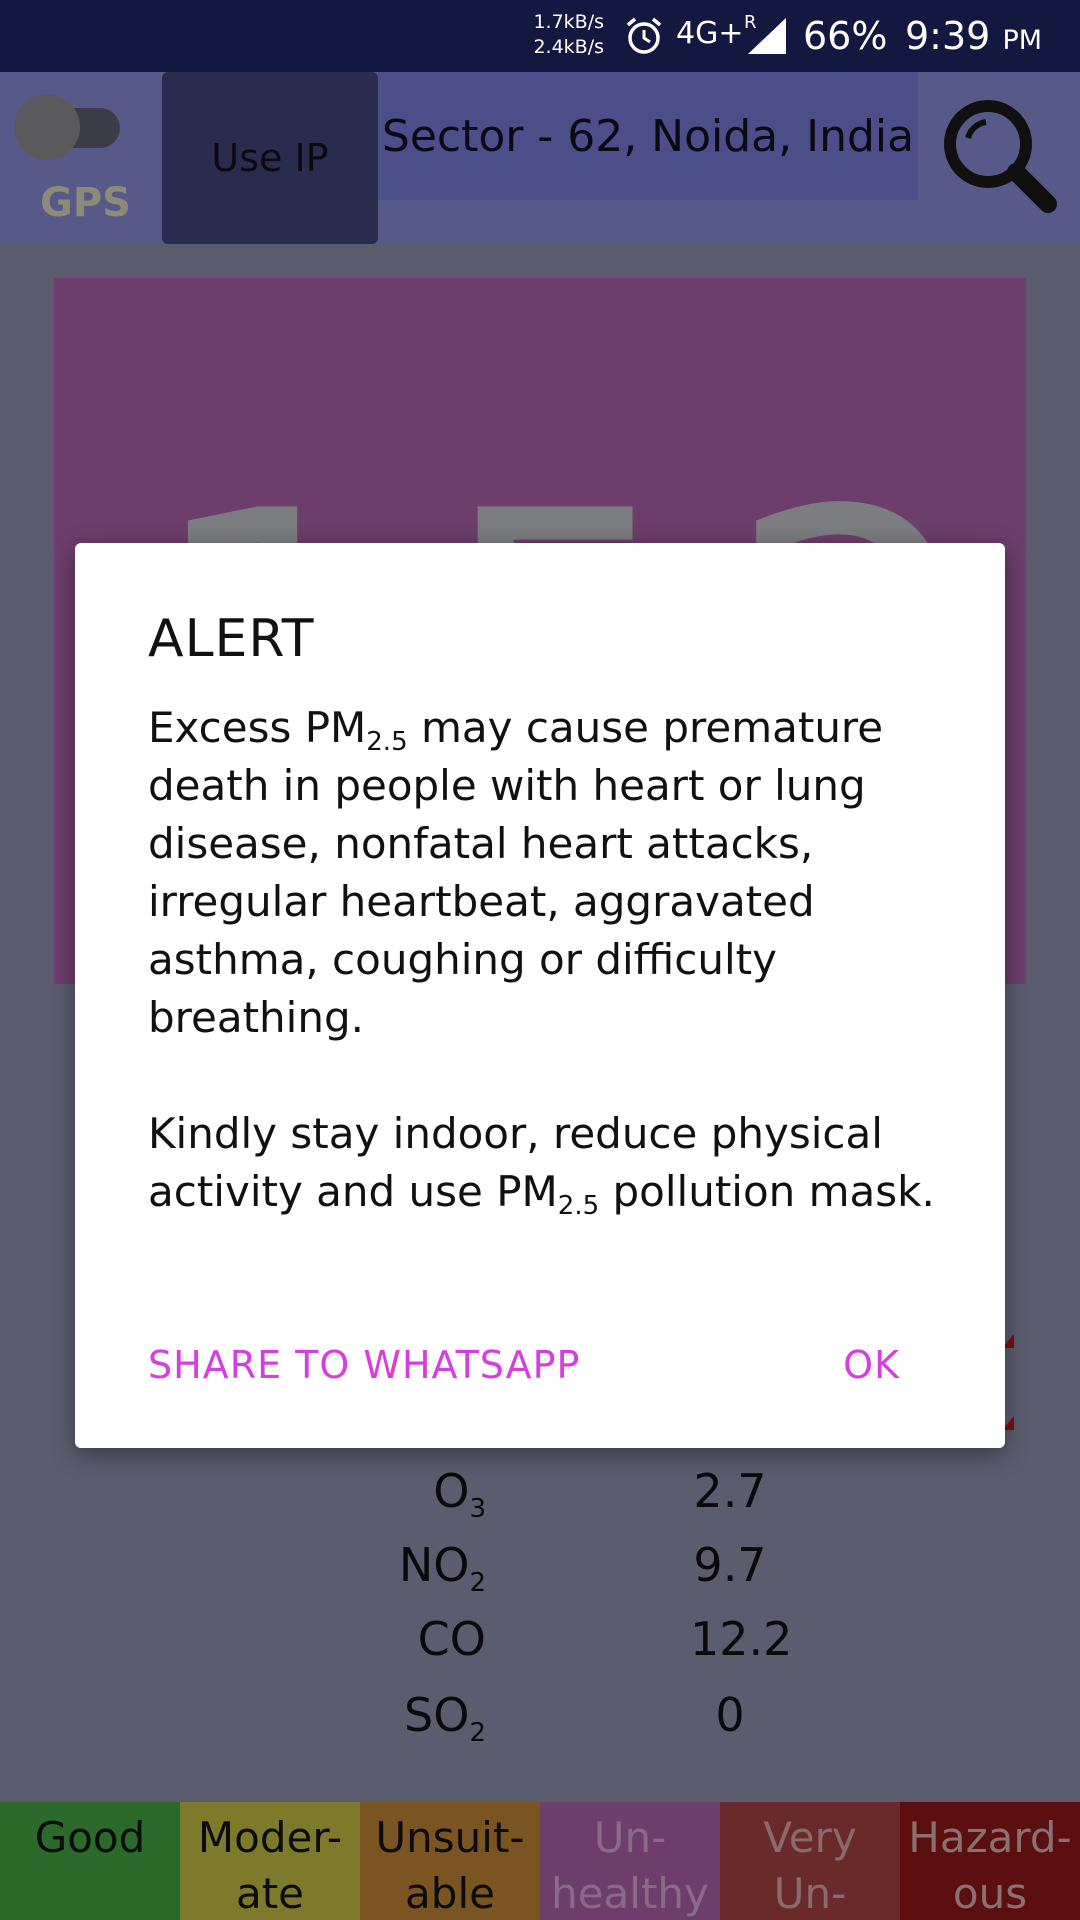 The height and width of the screenshot is (1920, 1080). I want to click on share-to-whatsapp-button: SHARE TO WHATSAPP, so click(364, 1365).